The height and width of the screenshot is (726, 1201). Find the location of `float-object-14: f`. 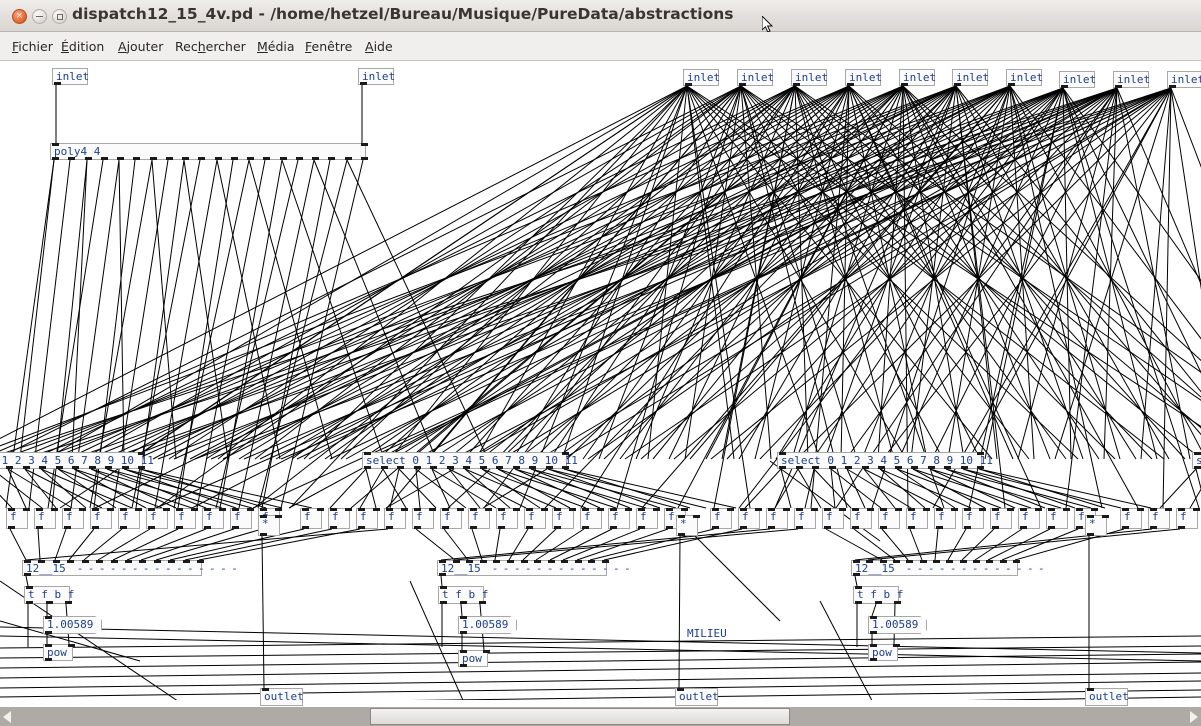

float-object-14: f is located at coordinates (424, 518).